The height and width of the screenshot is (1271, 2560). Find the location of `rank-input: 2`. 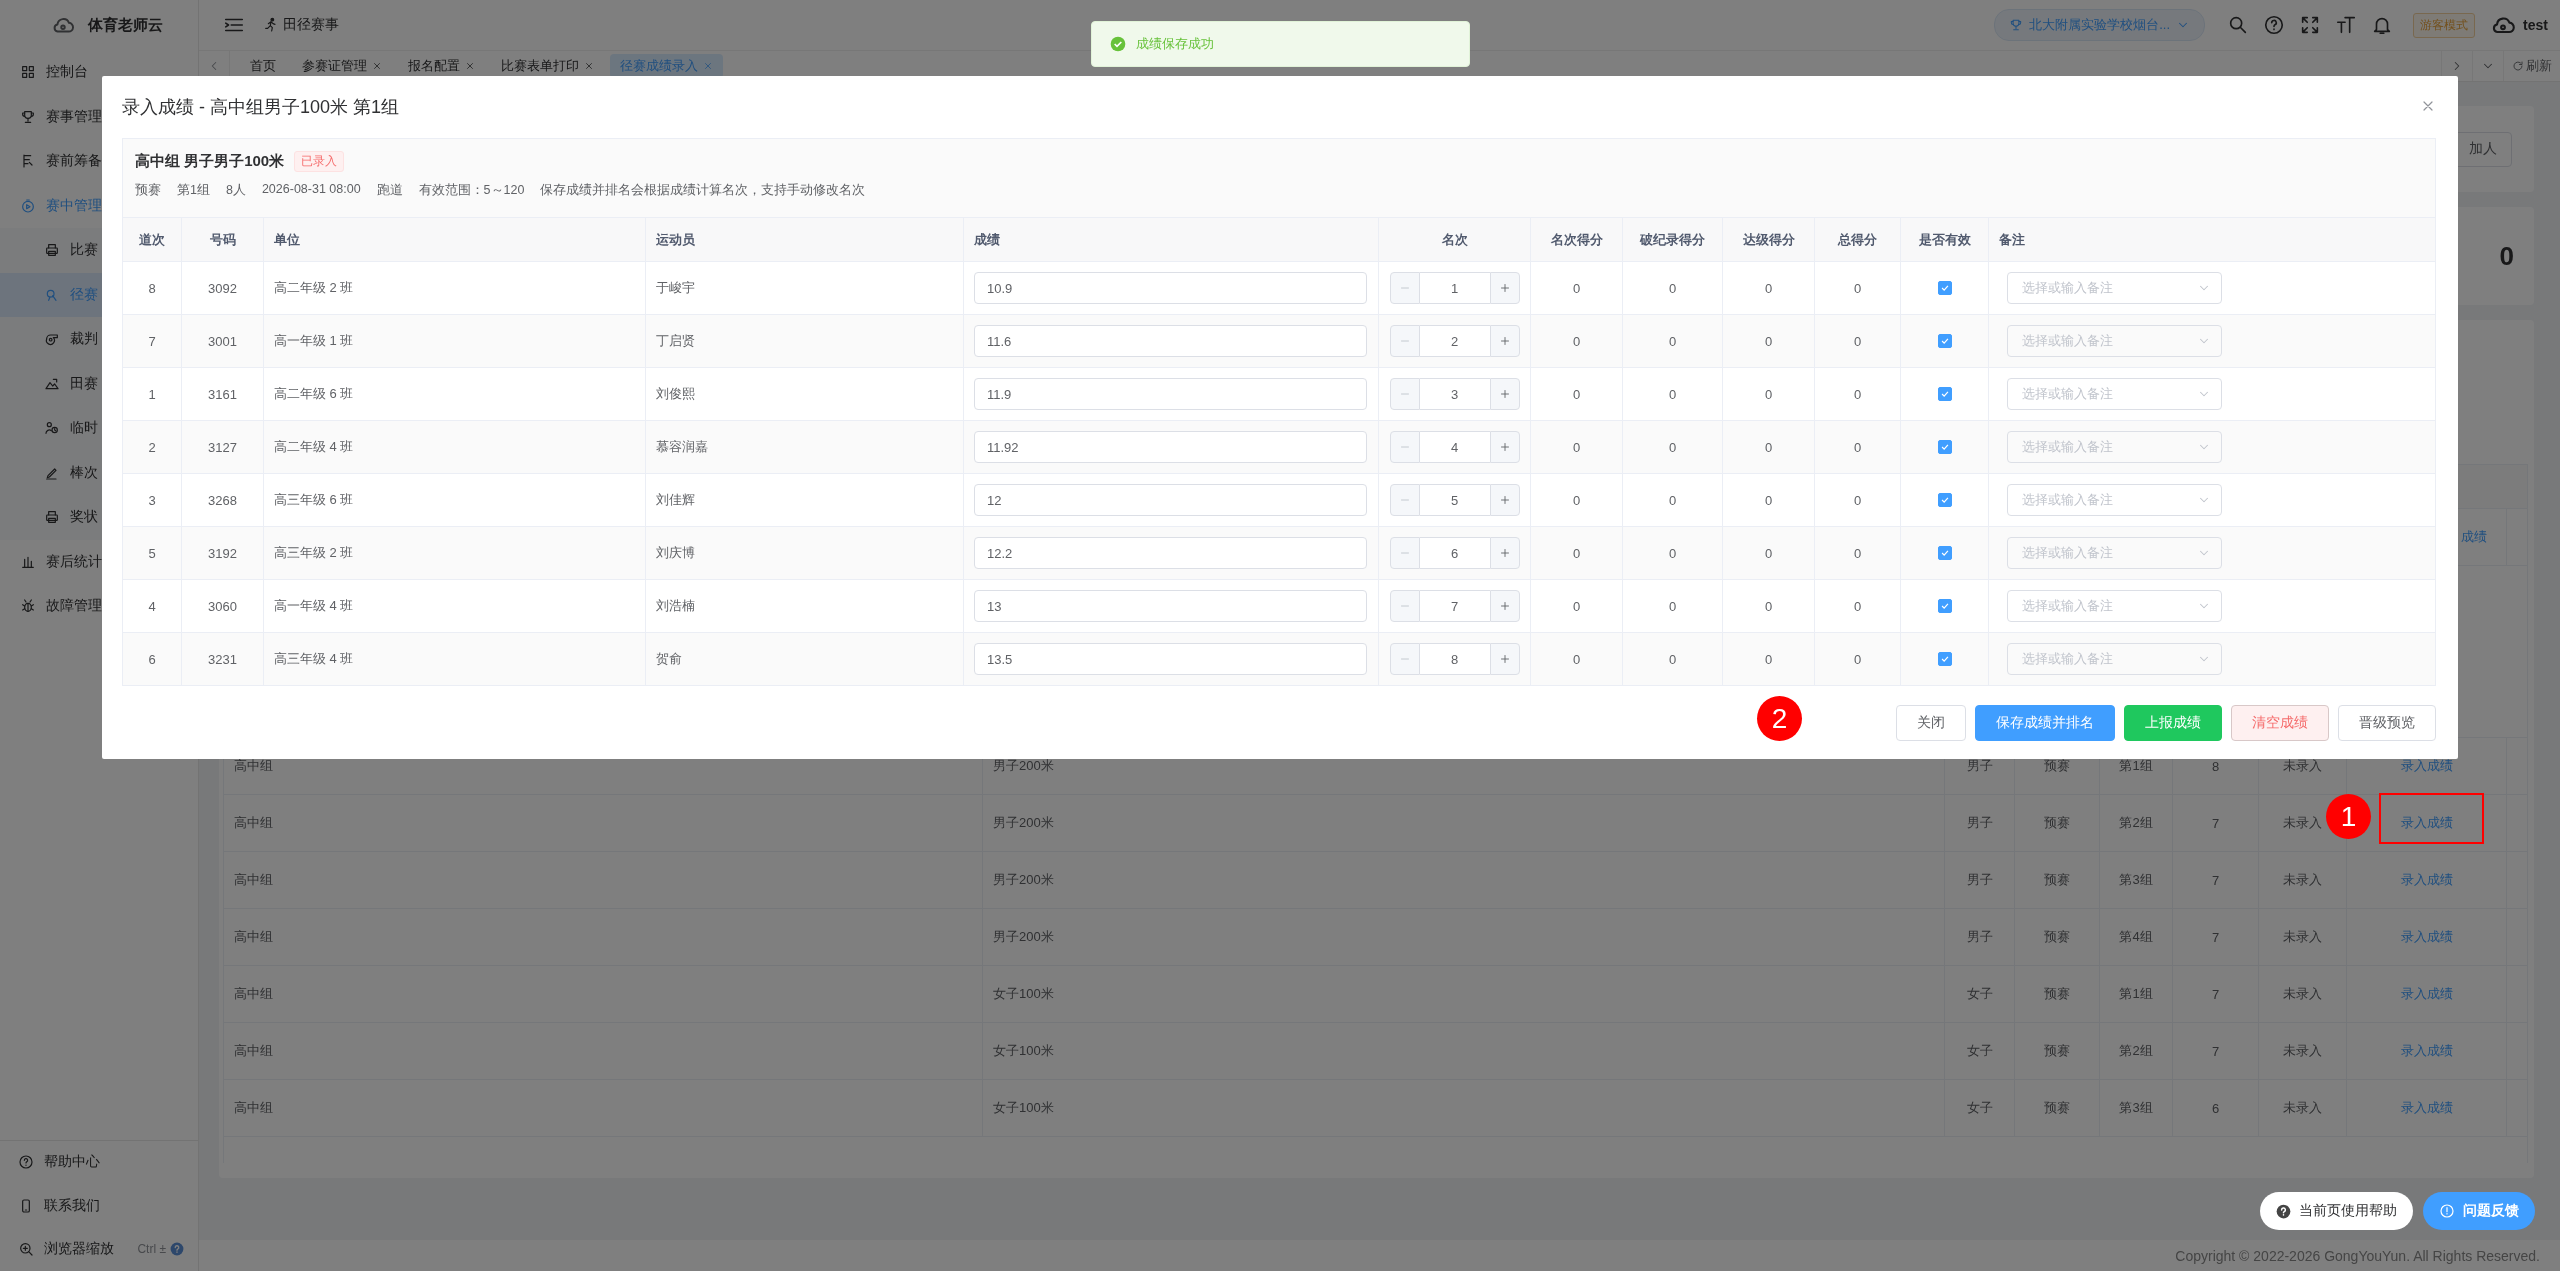

rank-input: 2 is located at coordinates (1454, 341).